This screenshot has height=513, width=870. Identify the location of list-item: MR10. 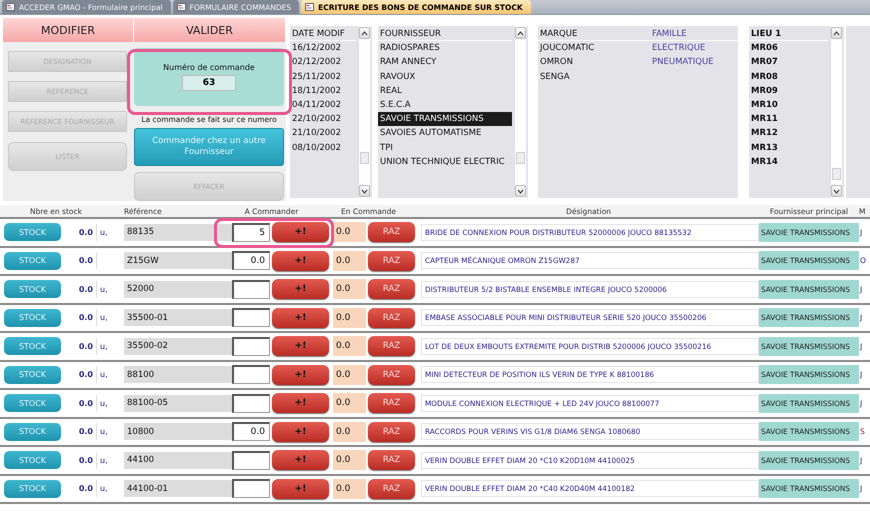
(788, 105).